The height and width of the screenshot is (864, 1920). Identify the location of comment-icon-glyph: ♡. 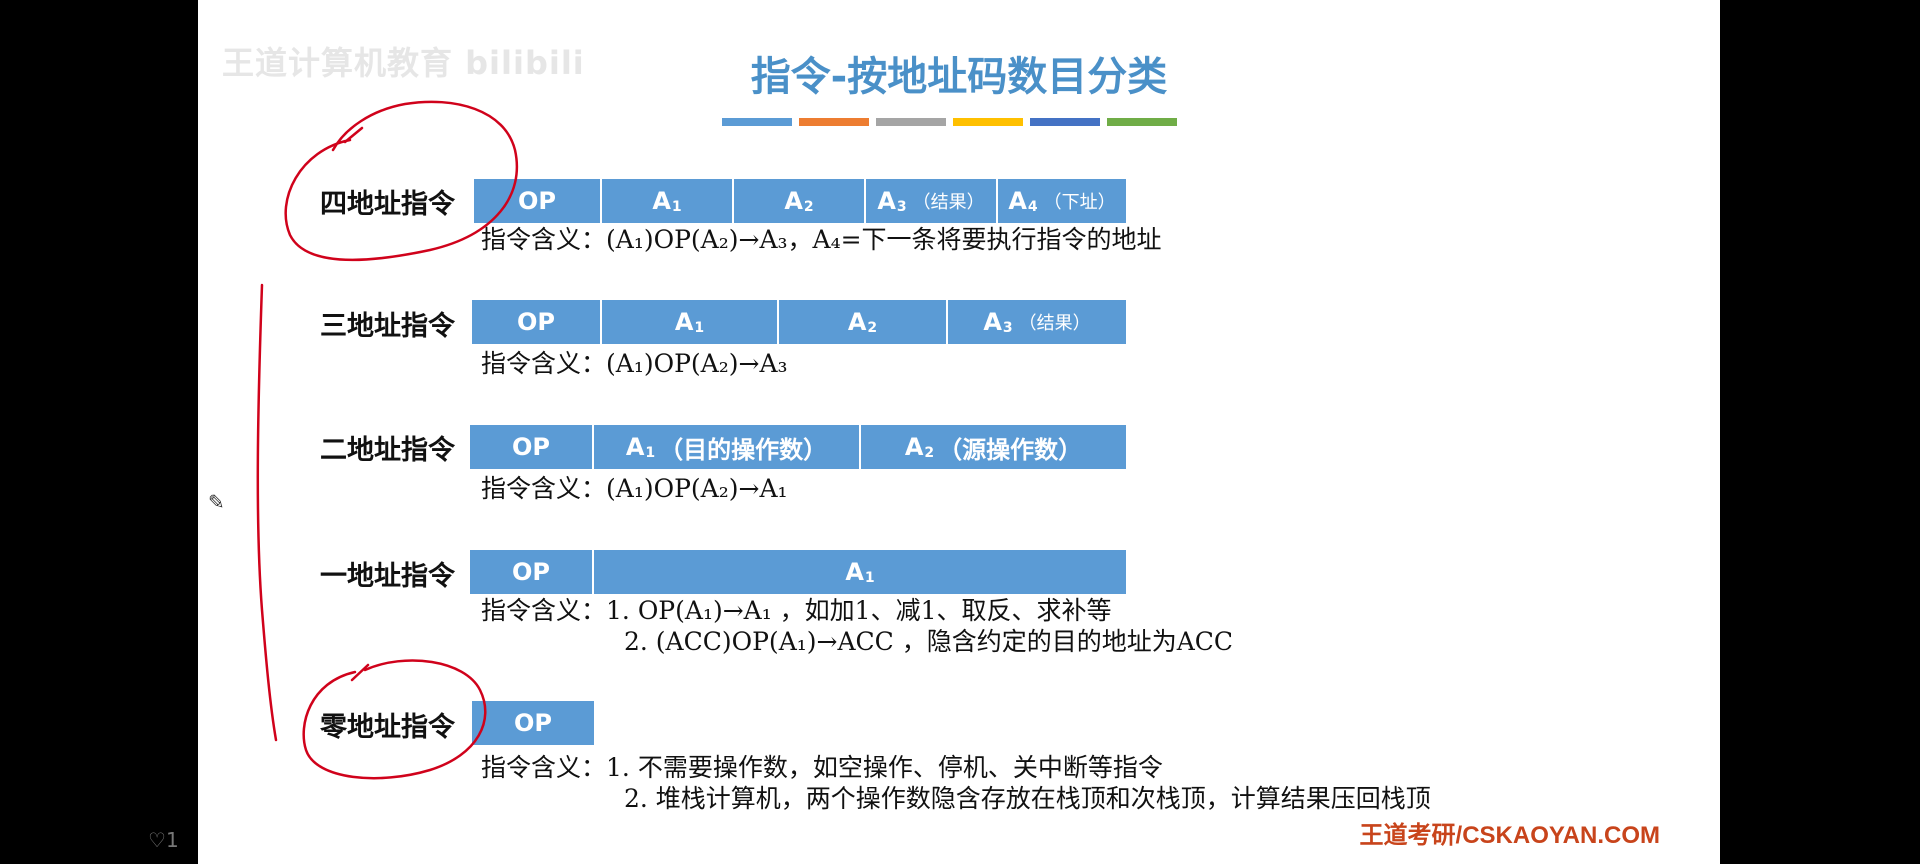
(157, 840).